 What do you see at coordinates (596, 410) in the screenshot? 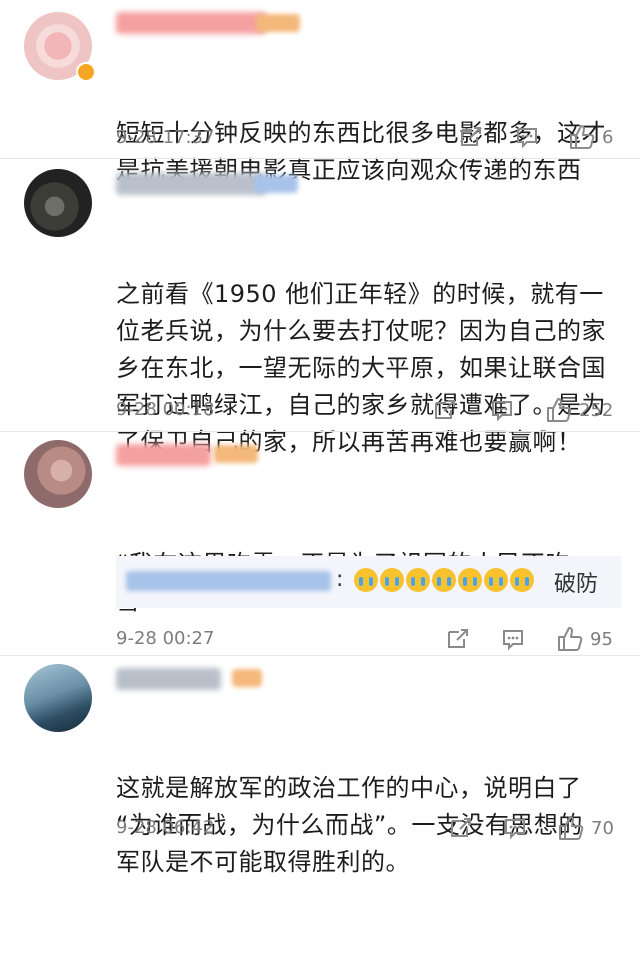
I see `like-count: 252` at bounding box center [596, 410].